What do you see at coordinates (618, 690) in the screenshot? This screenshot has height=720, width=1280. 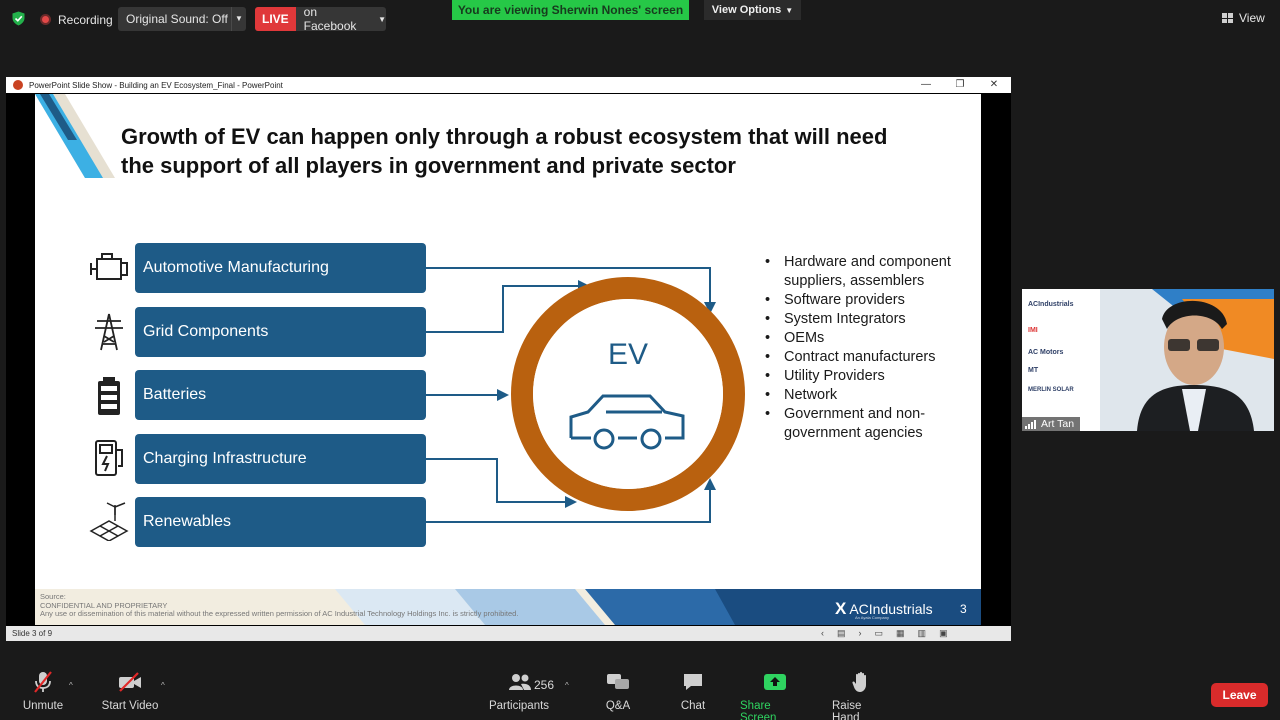 I see `qa-button: Q&A` at bounding box center [618, 690].